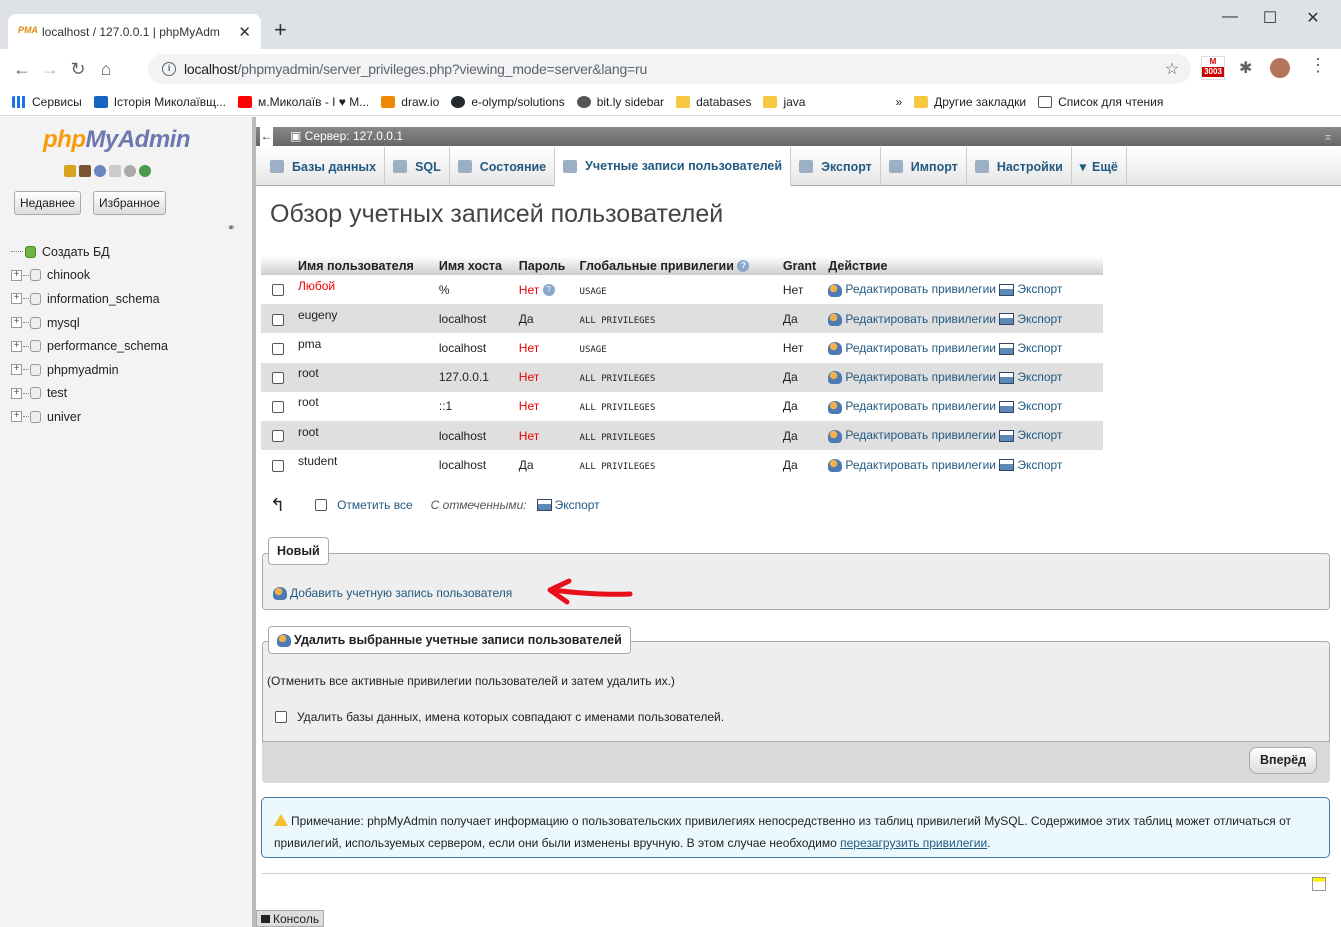  What do you see at coordinates (281, 717) in the screenshot?
I see `drop-db-checkbox` at bounding box center [281, 717].